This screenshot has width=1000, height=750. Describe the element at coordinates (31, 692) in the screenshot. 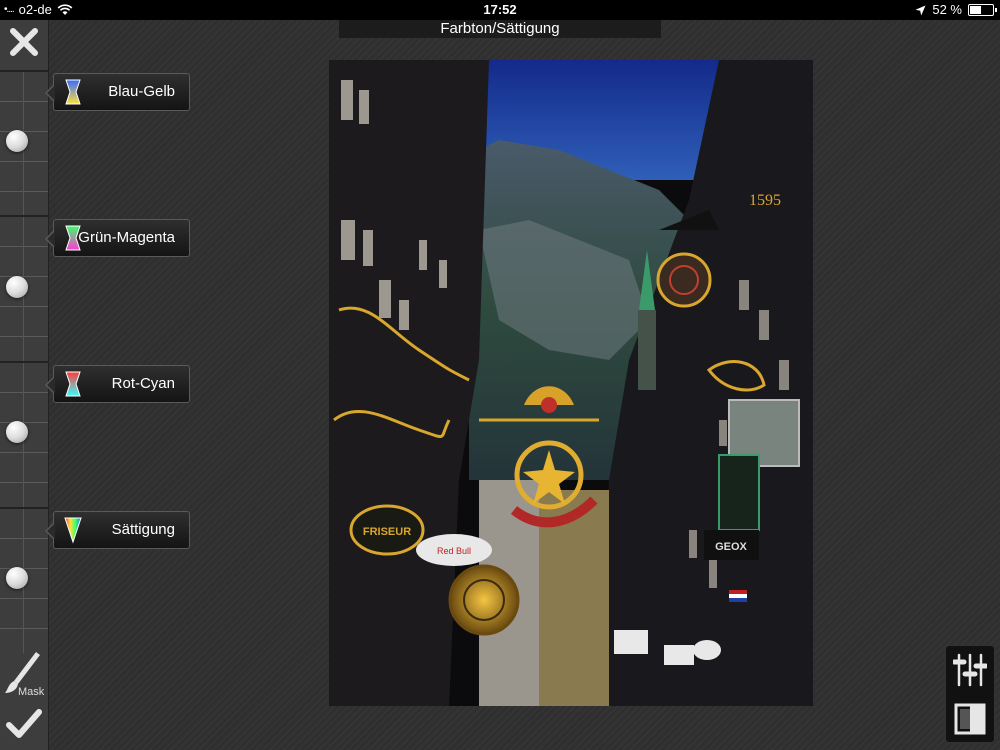

I see `mask-label: Mask` at that location.